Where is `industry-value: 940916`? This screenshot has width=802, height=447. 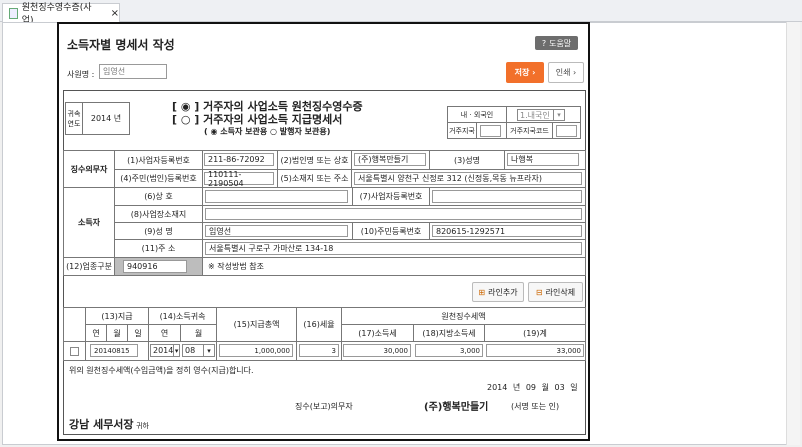 industry-value: 940916 is located at coordinates (155, 266).